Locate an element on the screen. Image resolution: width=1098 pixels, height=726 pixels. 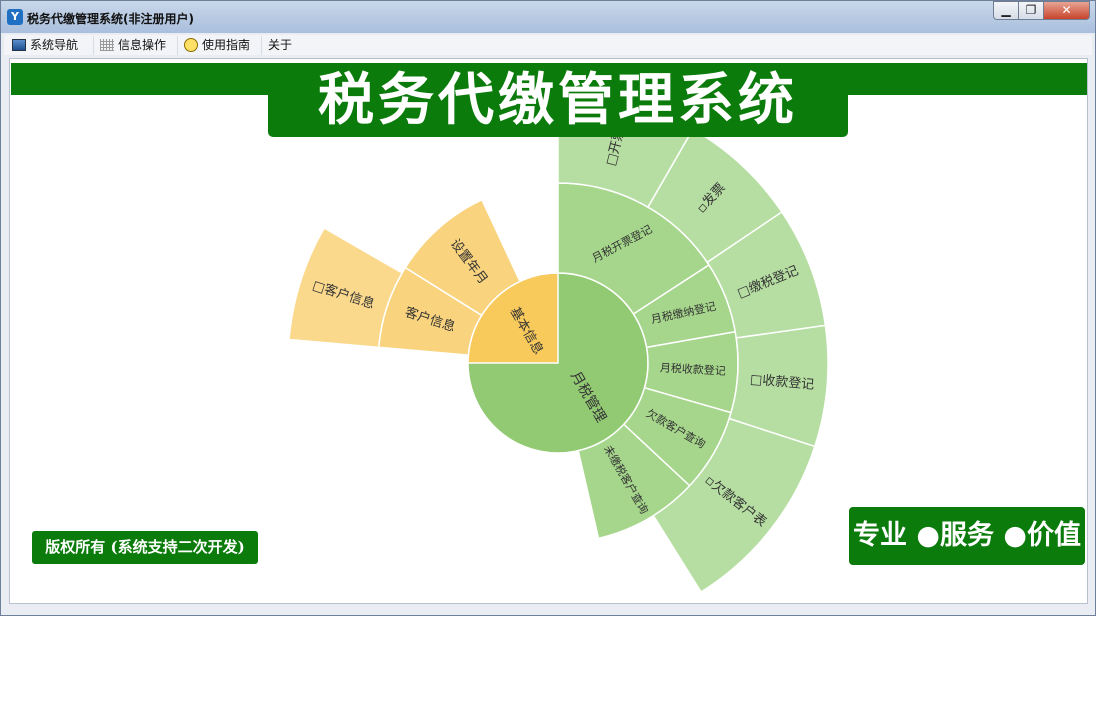
copyright-label: 版权所有 (系统支持二次开发) is located at coordinates (145, 547).